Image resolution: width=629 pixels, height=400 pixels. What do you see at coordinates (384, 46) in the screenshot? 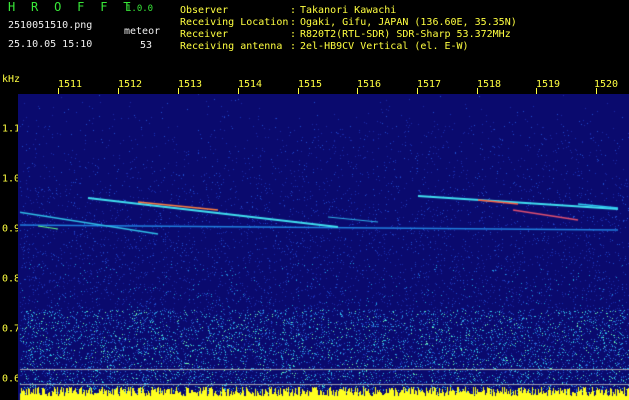
I see `antenna-value: 2el-HB9CV Vertical (el. E-W)` at bounding box center [384, 46].